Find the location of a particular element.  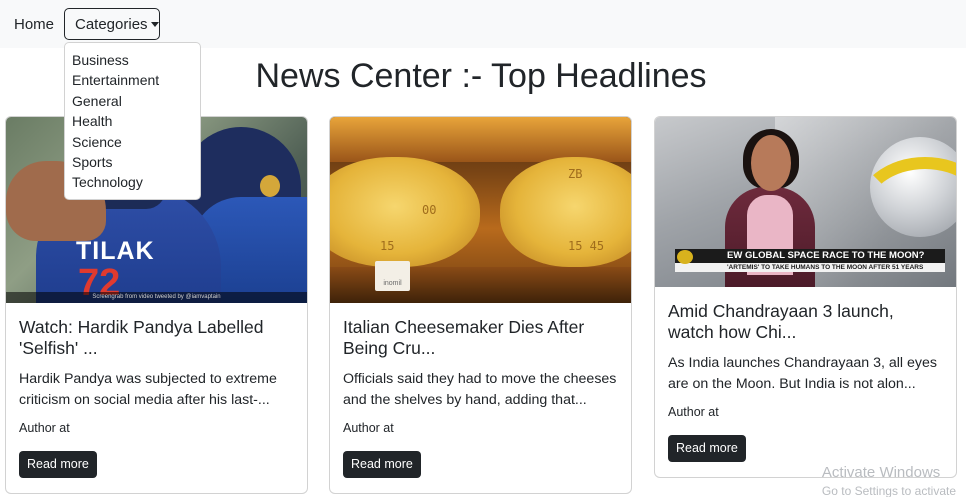

news-card-image: 00 ZB 15 15 45 inomil is located at coordinates (480, 210).